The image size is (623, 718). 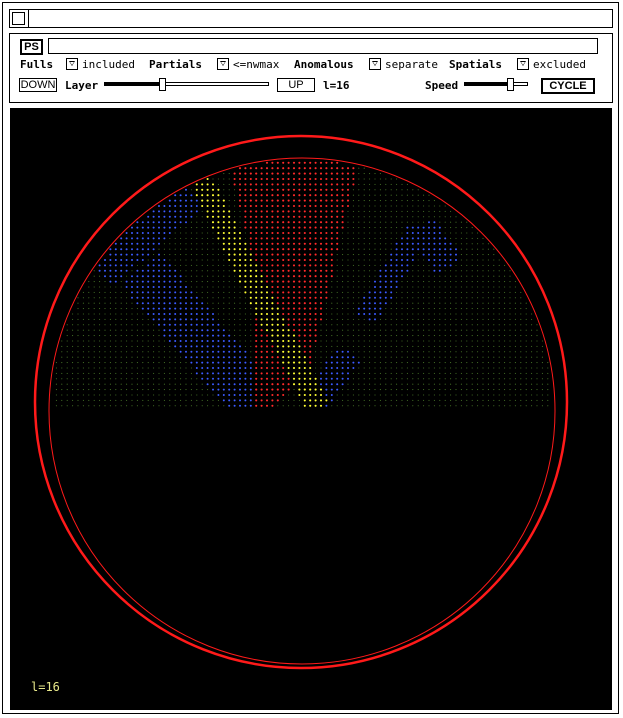 I want to click on ps-text-field, so click(x=323, y=46).